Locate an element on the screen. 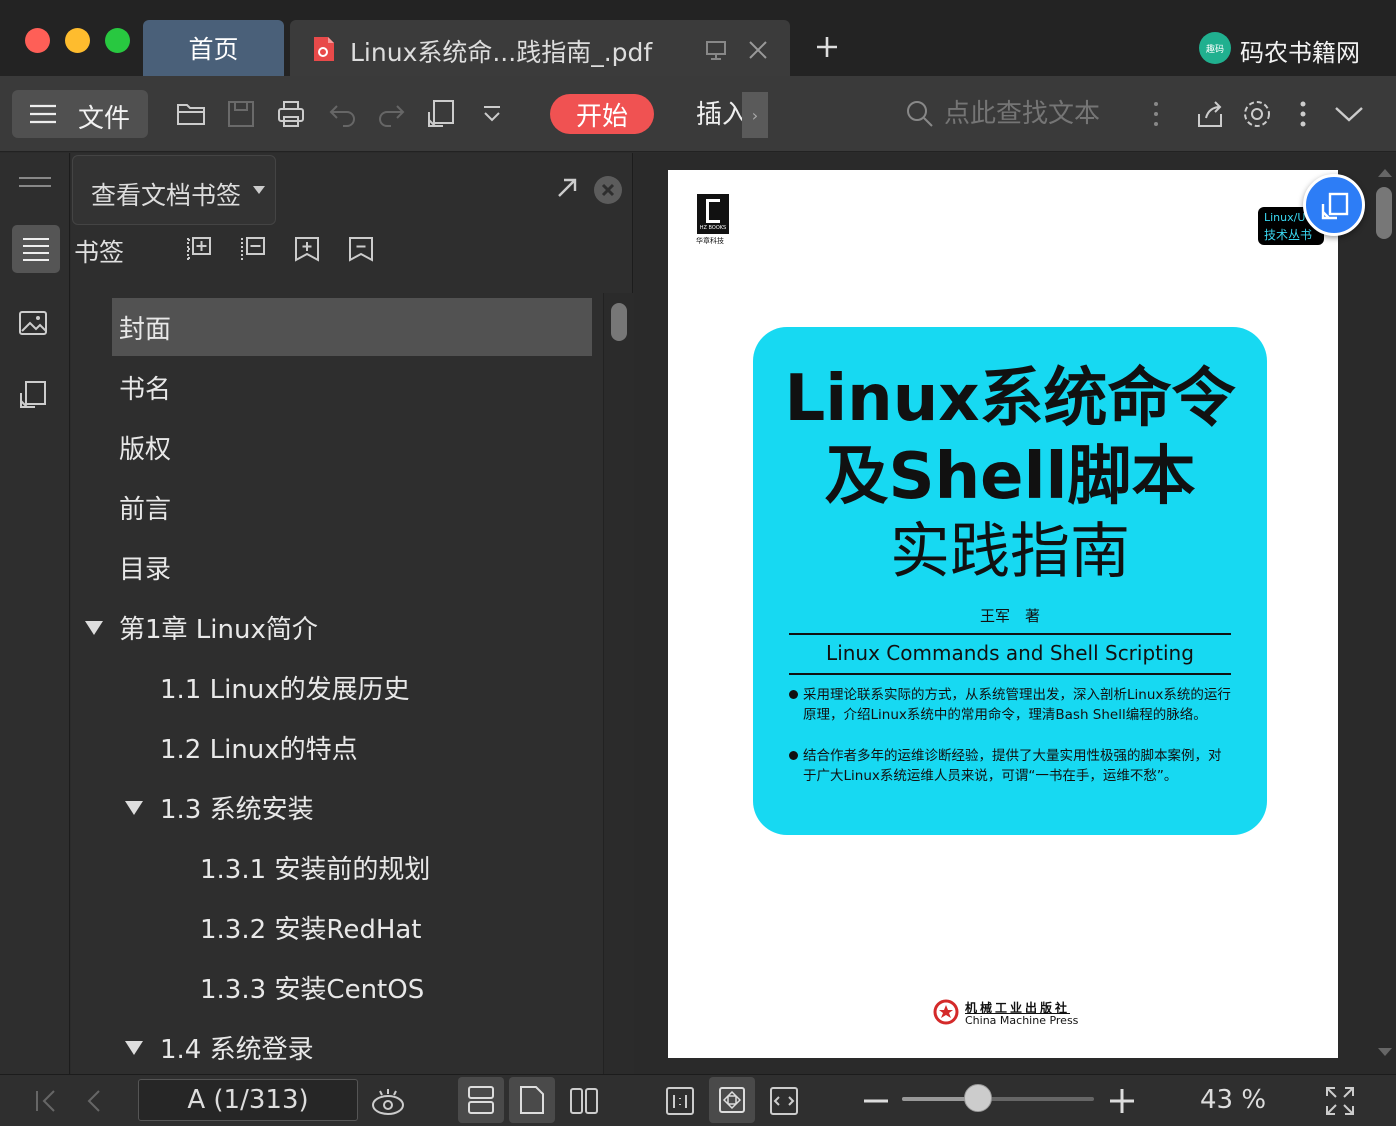  single-page-icon is located at coordinates (532, 1100).